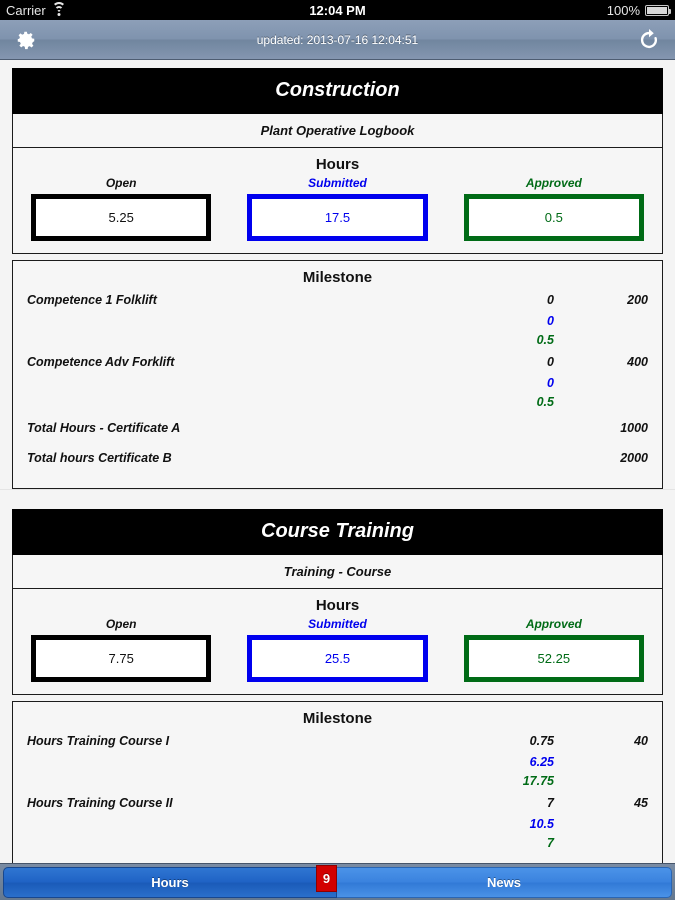 The image size is (675, 900). I want to click on milestone-open-value: 7, so click(550, 803).